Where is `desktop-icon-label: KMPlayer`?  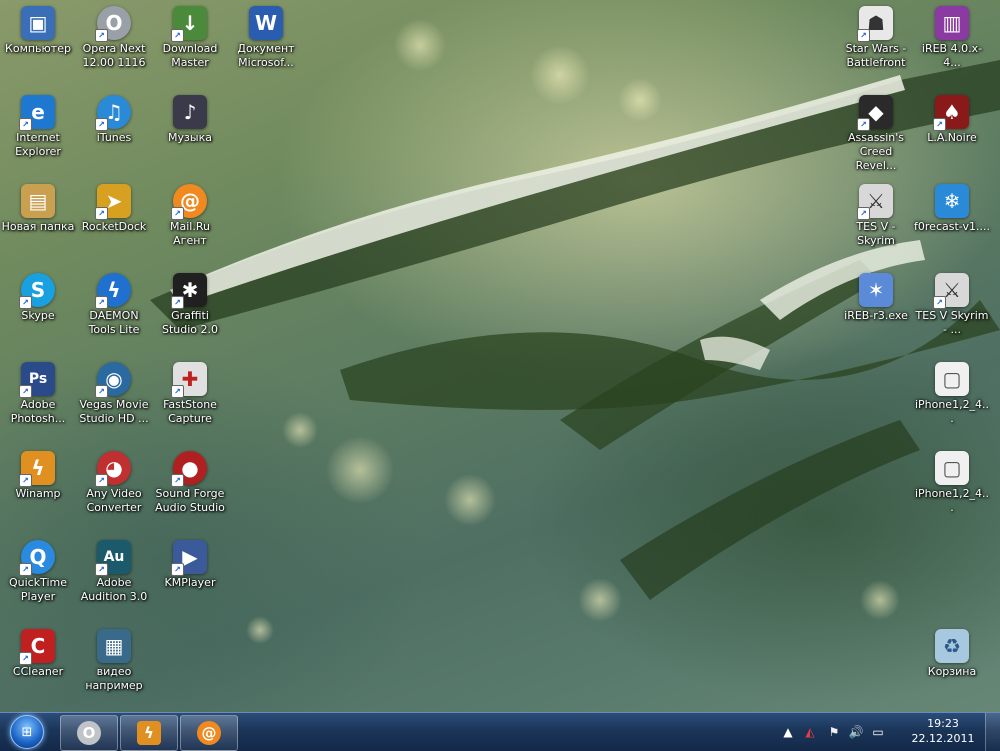 desktop-icon-label: KMPlayer is located at coordinates (190, 582).